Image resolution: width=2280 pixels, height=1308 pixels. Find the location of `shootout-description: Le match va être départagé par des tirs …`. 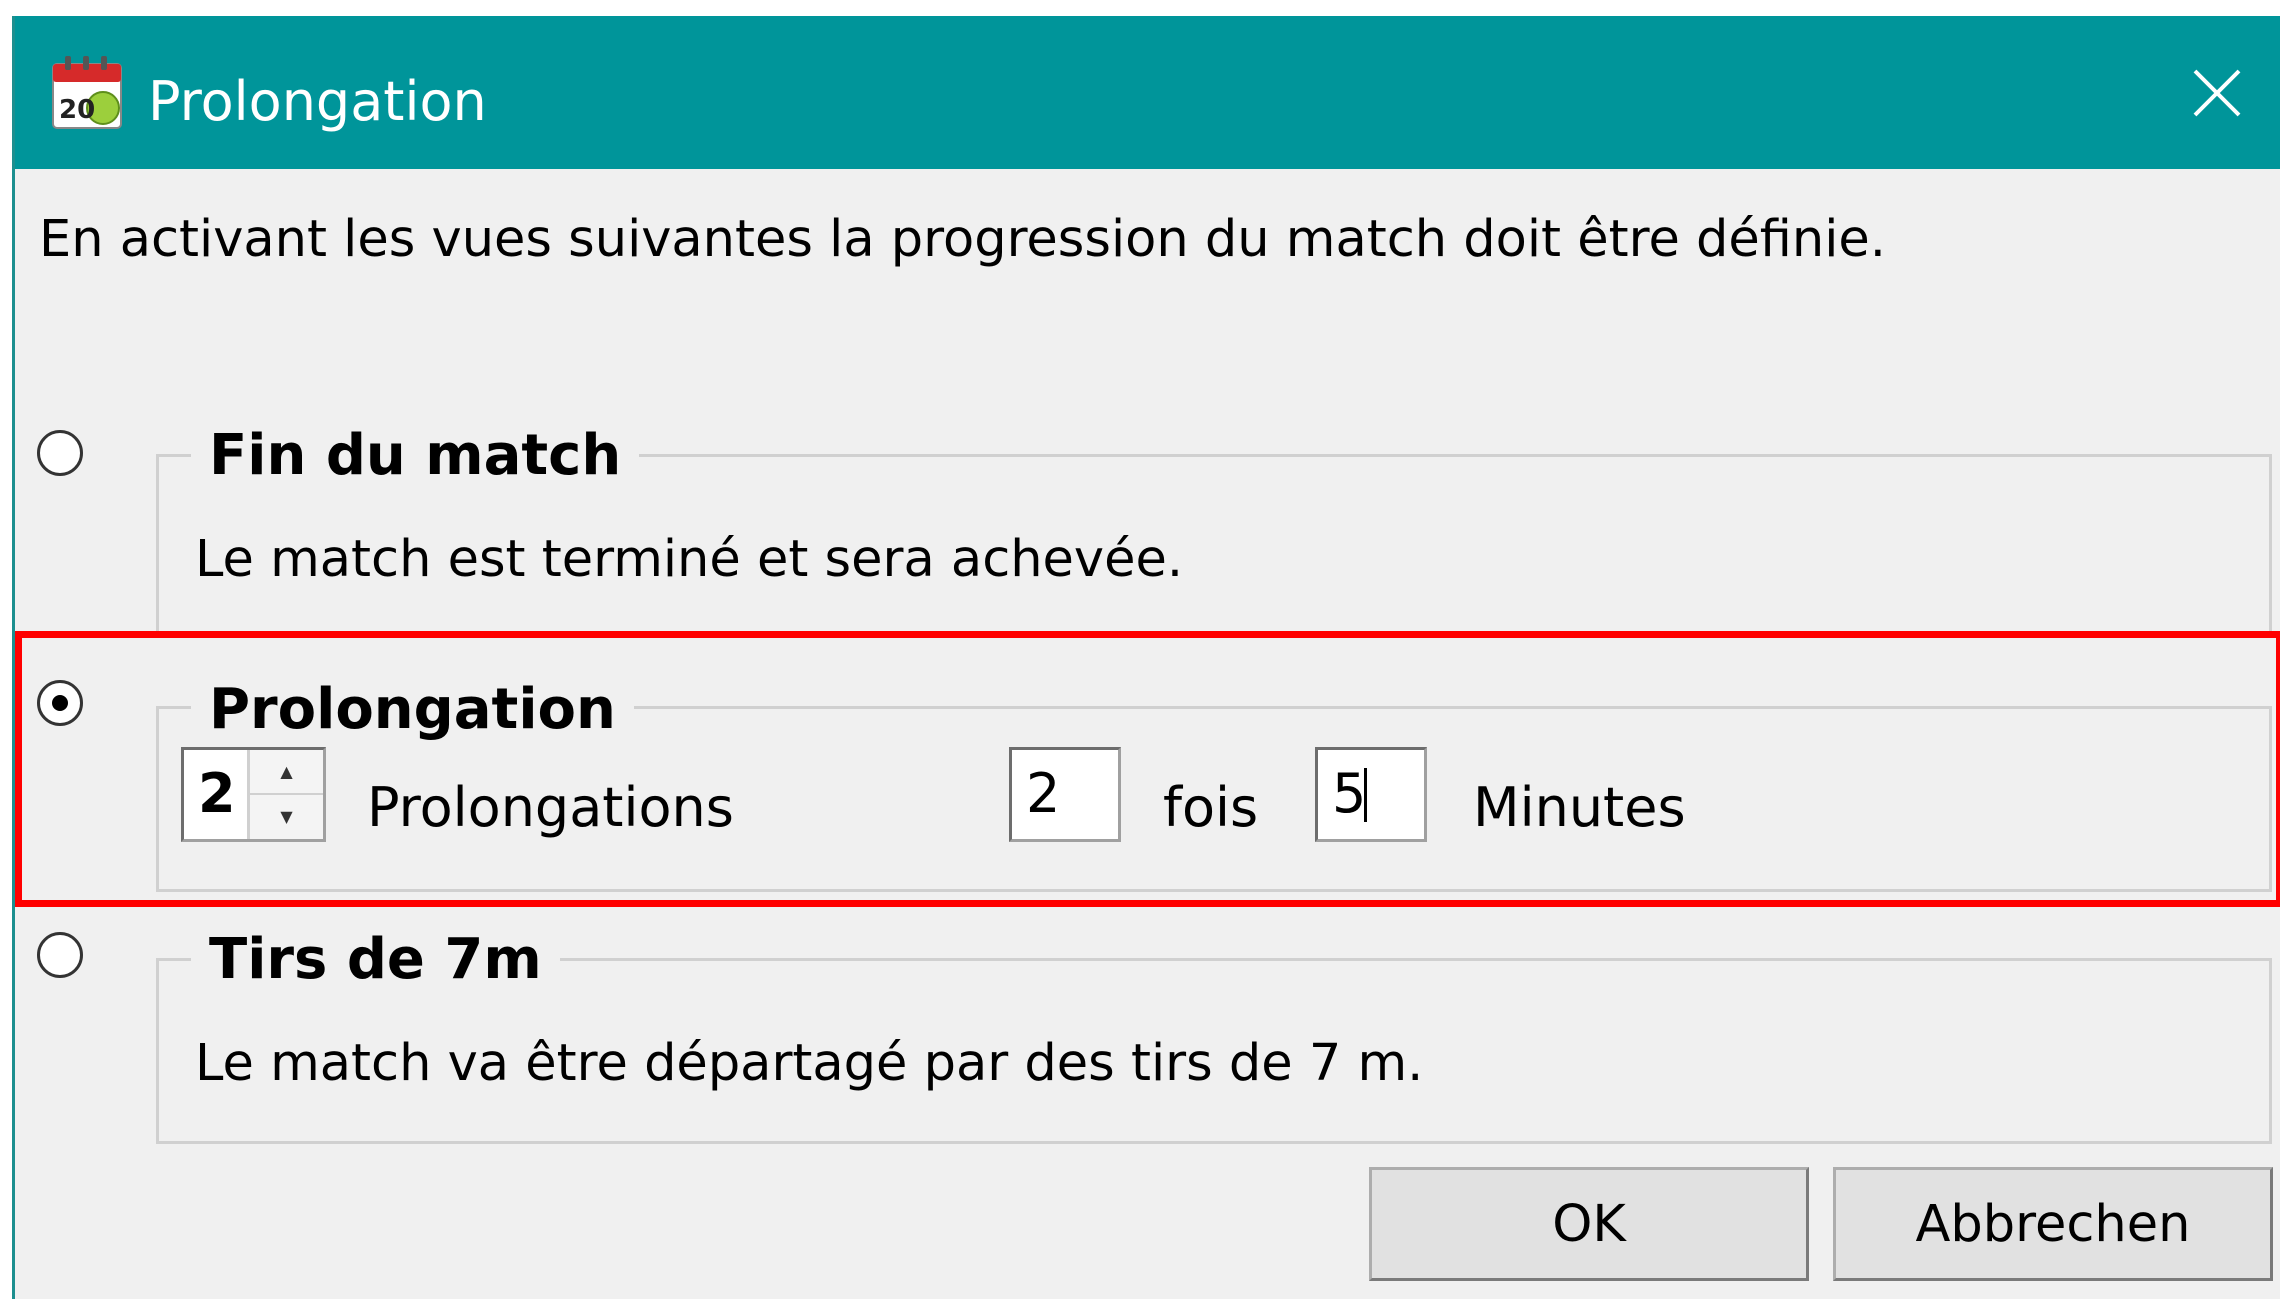

shootout-description: Le match va être départagé par des tirs … is located at coordinates (809, 1063).